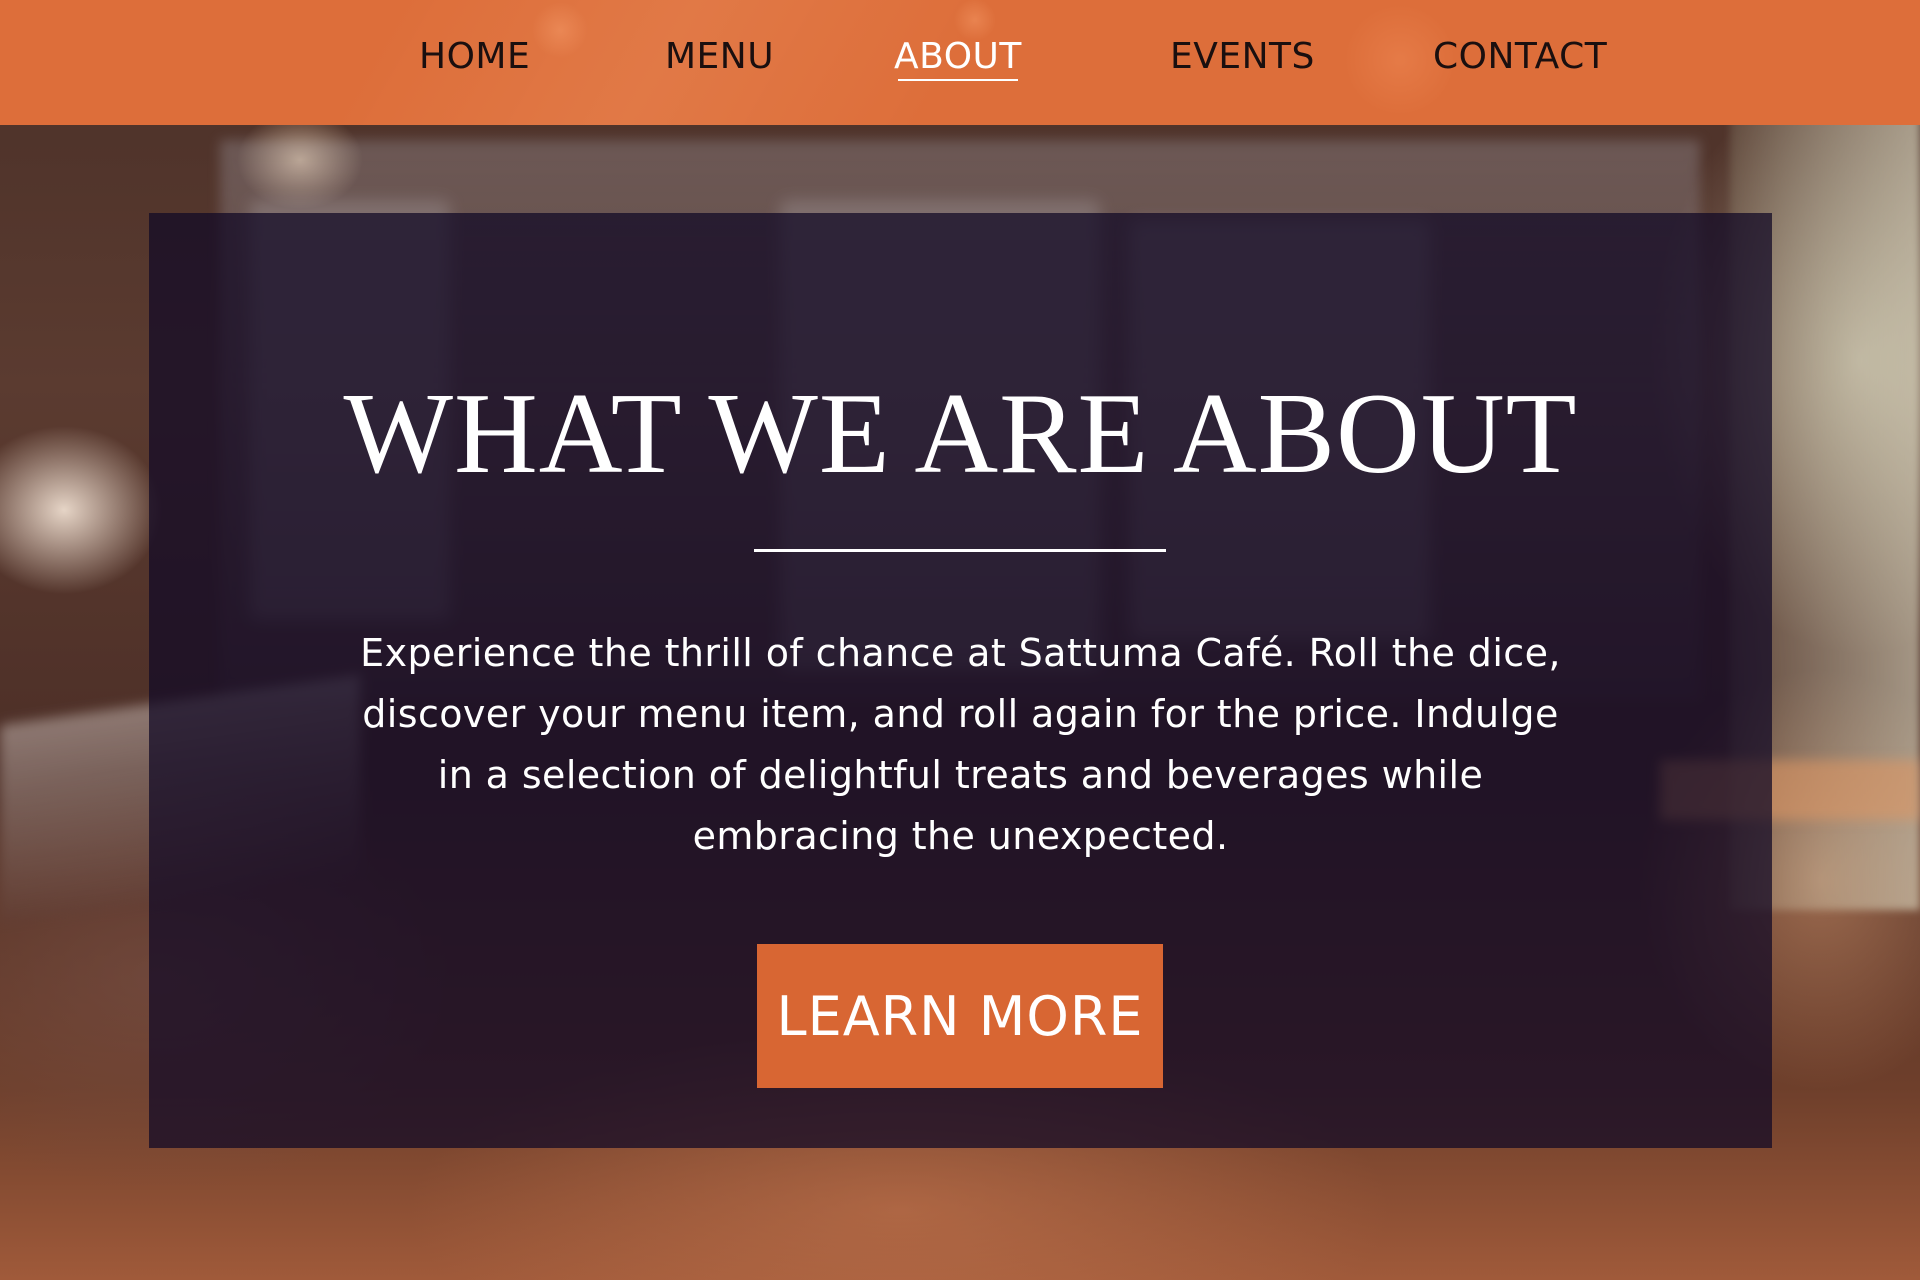 The height and width of the screenshot is (1280, 1920). I want to click on nav-item-label: ABOUT, so click(958, 56).